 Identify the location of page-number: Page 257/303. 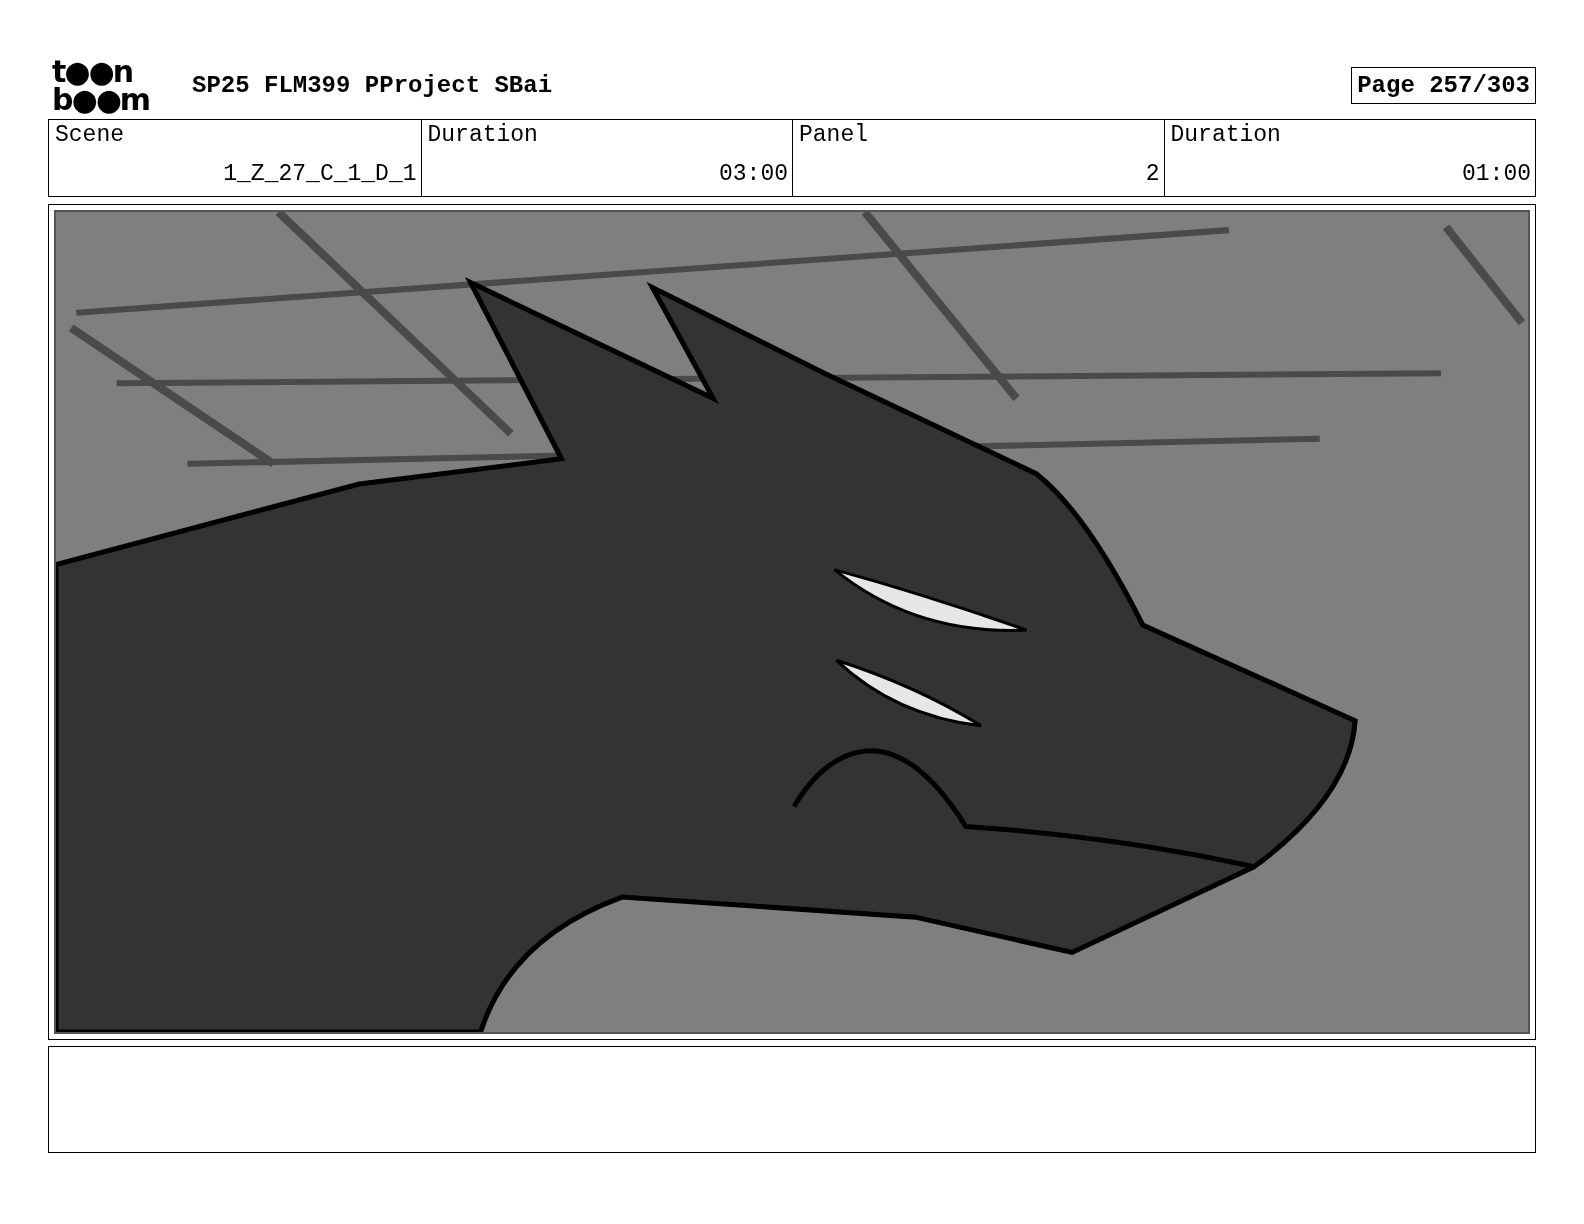
(1443, 85).